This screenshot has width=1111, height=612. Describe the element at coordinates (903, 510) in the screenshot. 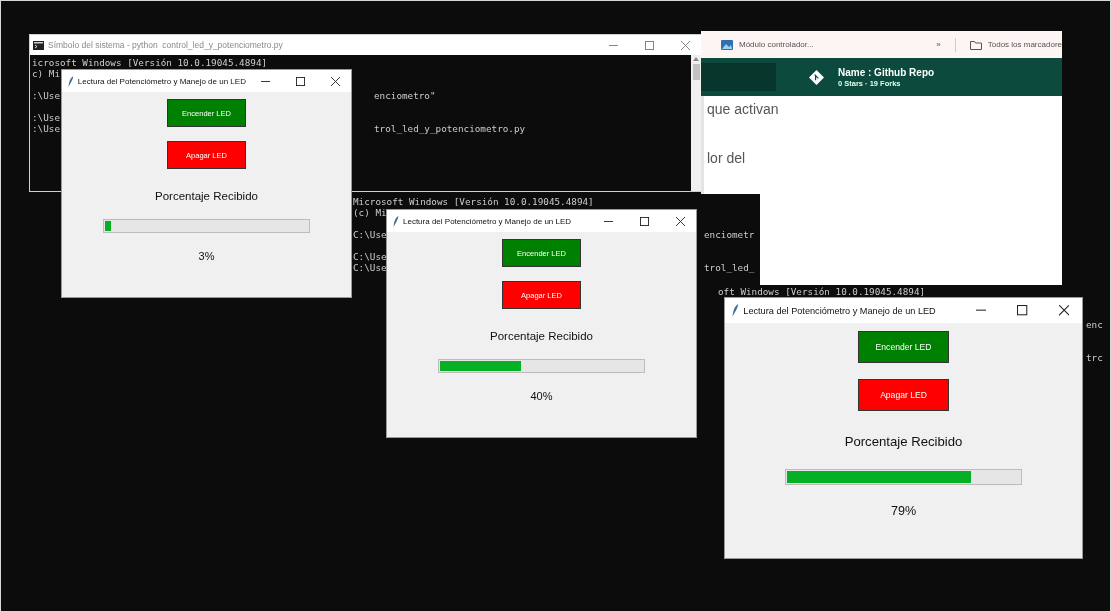

I see `percentage-reading: 79%` at that location.